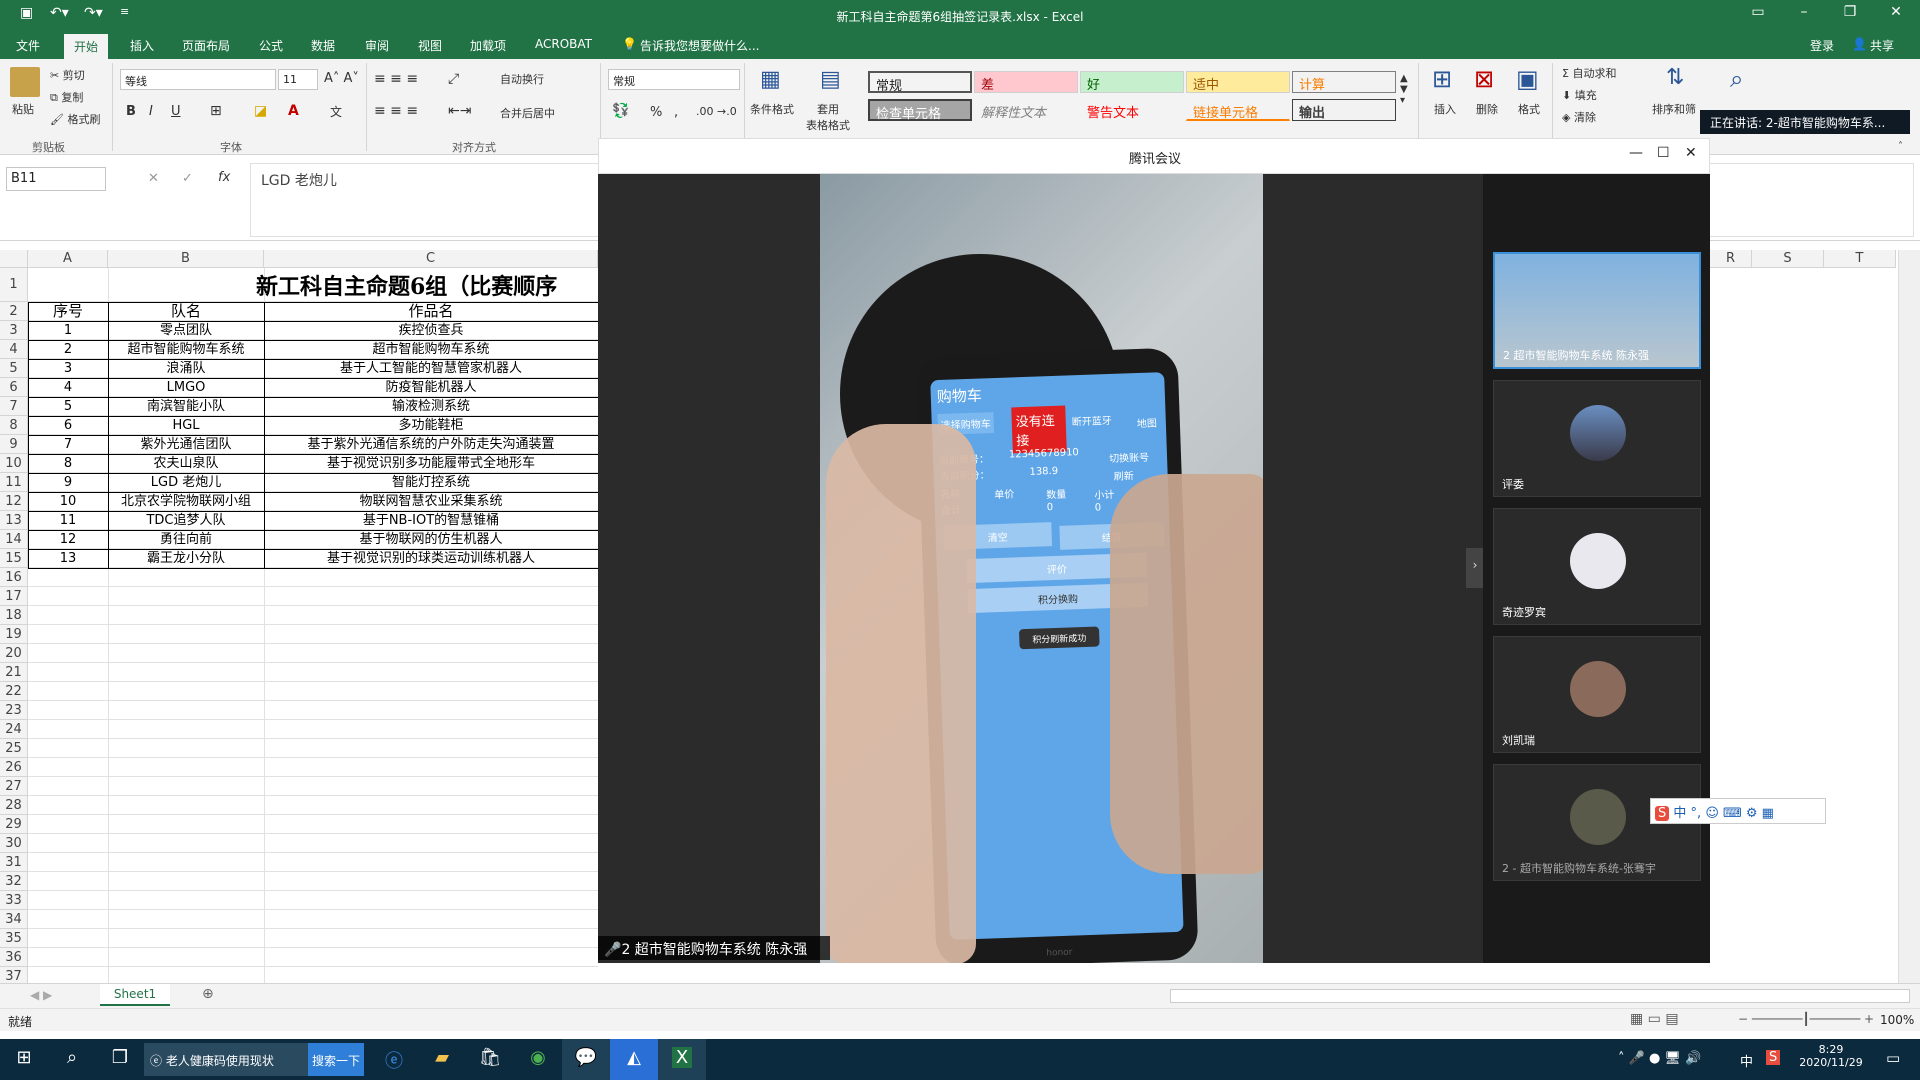  Describe the element at coordinates (431, 259) in the screenshot. I see `column-header-c: C` at that location.